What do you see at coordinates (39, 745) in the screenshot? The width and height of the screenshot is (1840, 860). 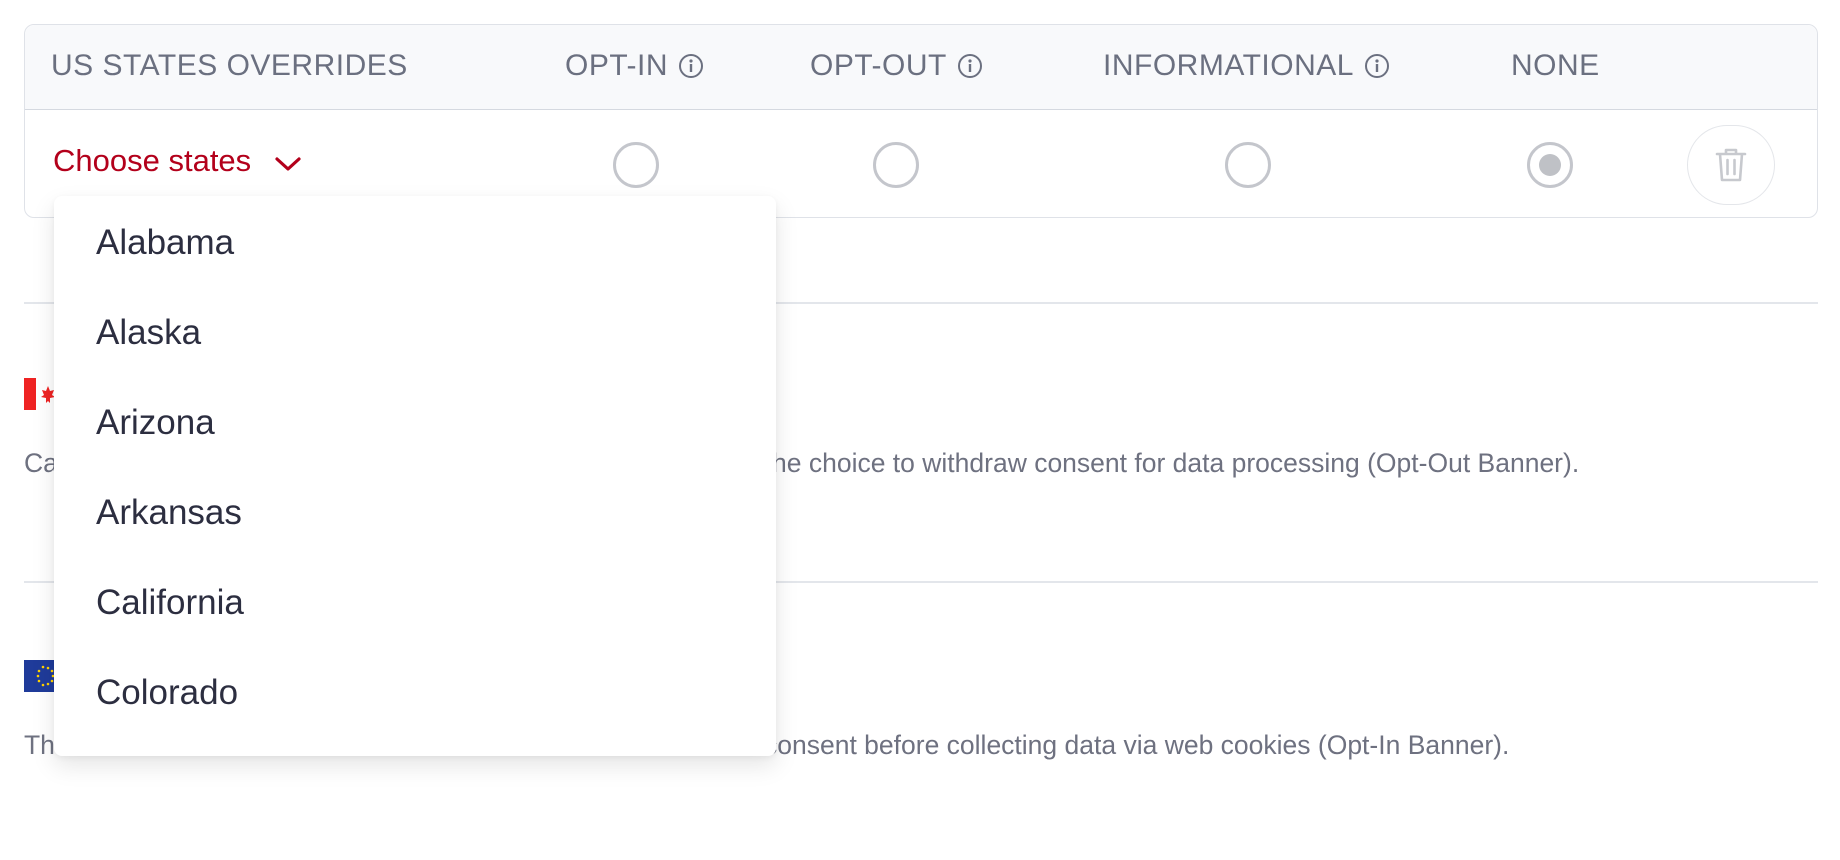 I see `eu-description-left: Th` at bounding box center [39, 745].